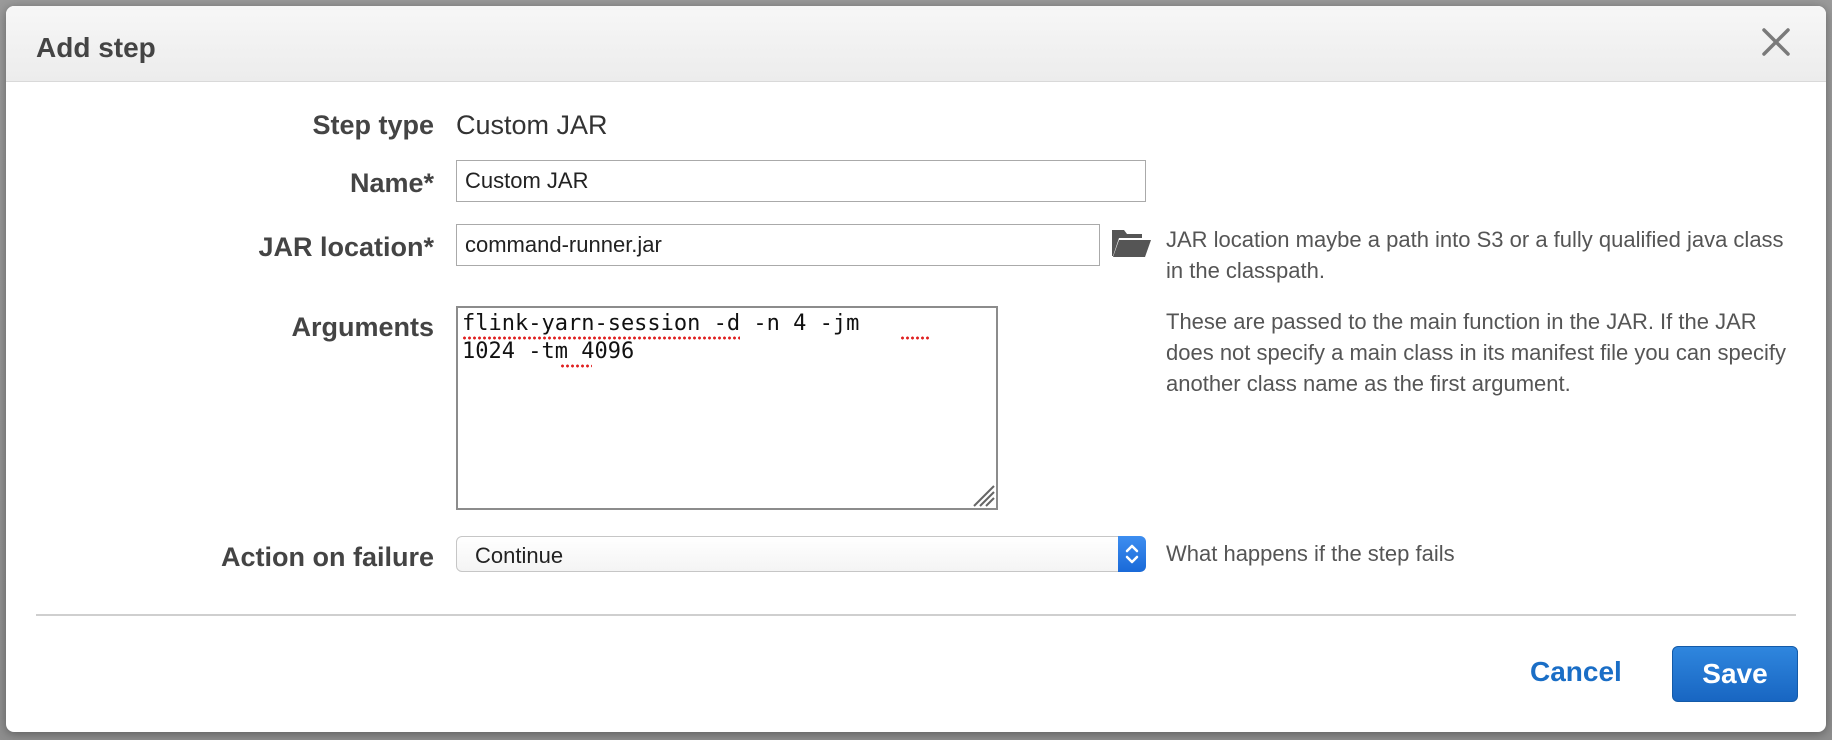  Describe the element at coordinates (532, 125) in the screenshot. I see `step-type-value: Custom JAR` at that location.